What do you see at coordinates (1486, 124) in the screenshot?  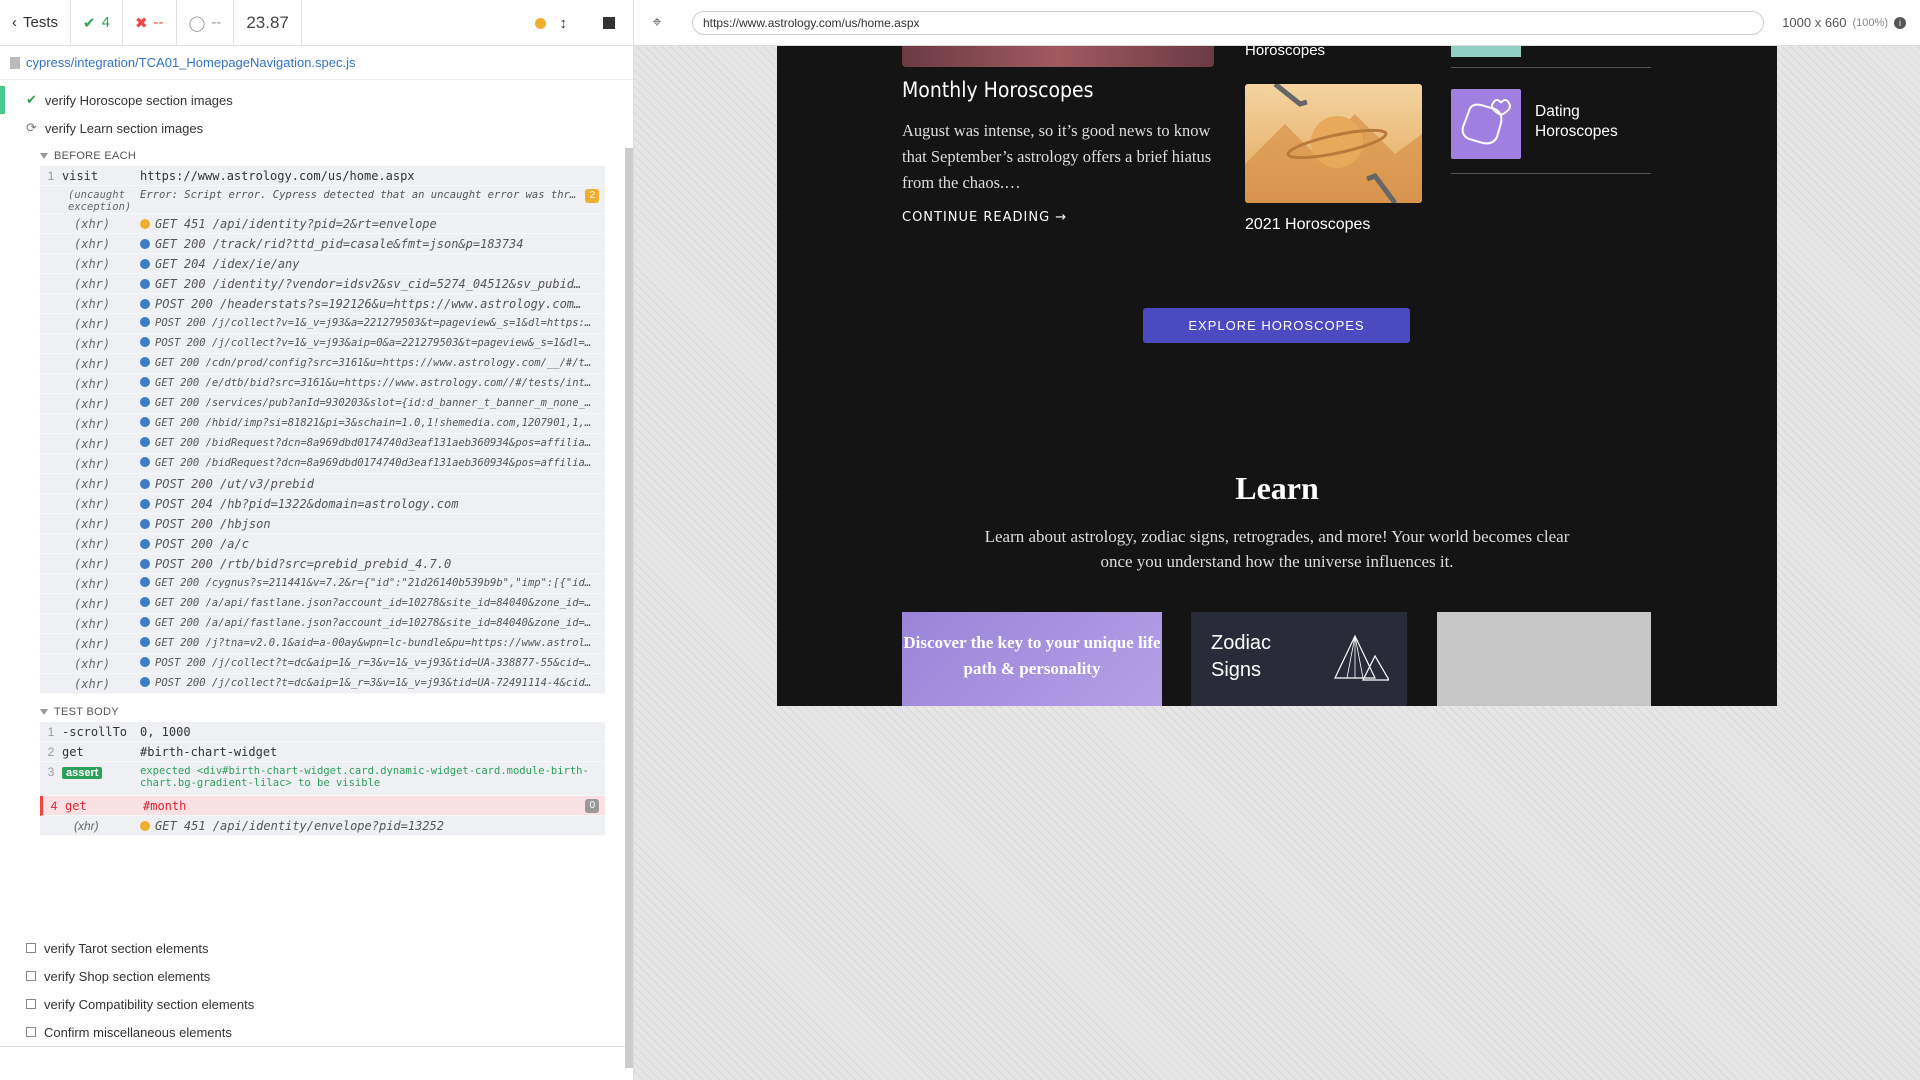 I see `dating-icon` at bounding box center [1486, 124].